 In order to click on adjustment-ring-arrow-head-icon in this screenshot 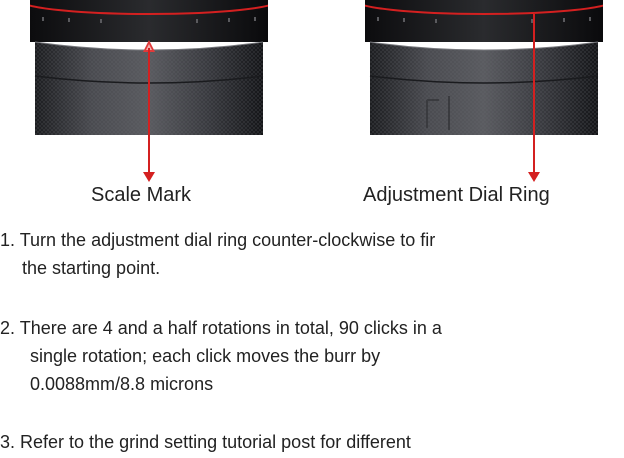, I will do `click(534, 177)`.